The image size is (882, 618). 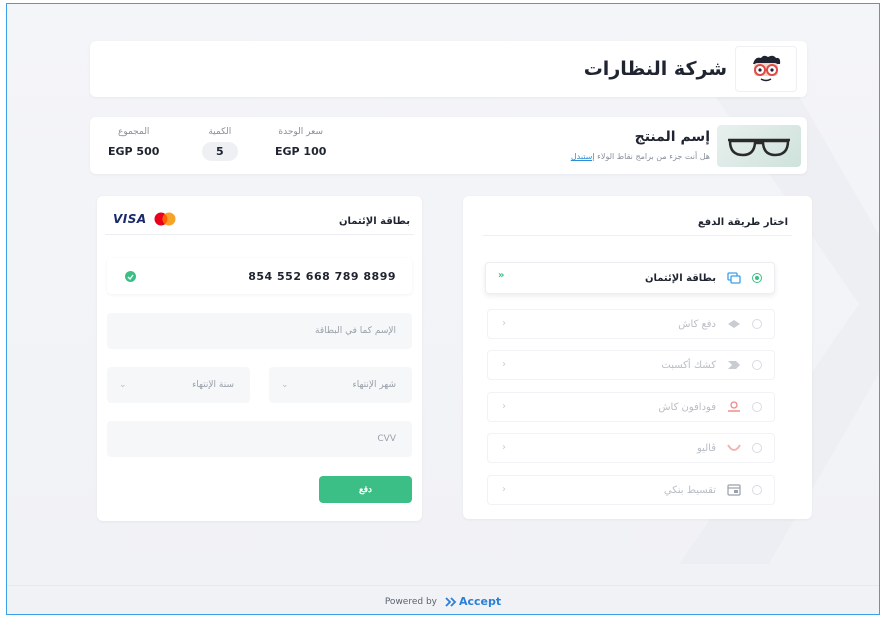 I want to click on footer: Powered by Accept, so click(x=443, y=601).